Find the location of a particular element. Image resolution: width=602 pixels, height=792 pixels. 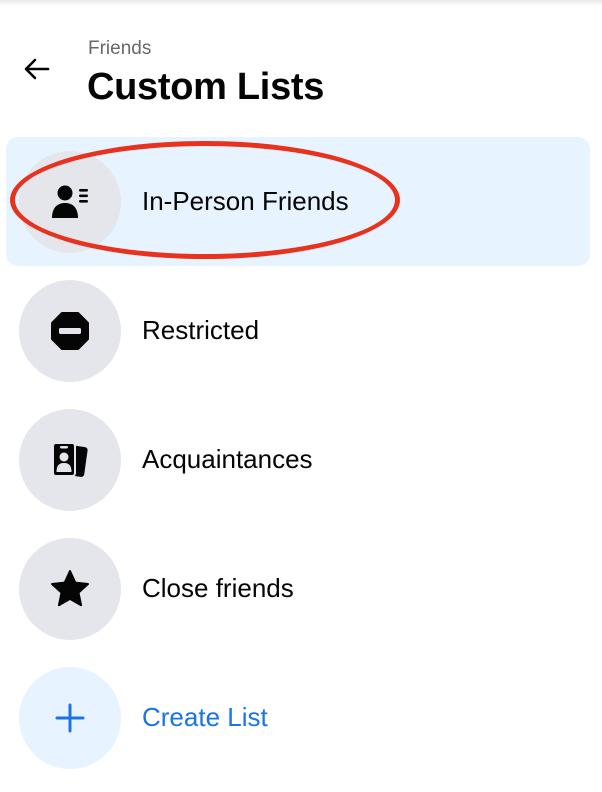

plus-icon is located at coordinates (70, 718).